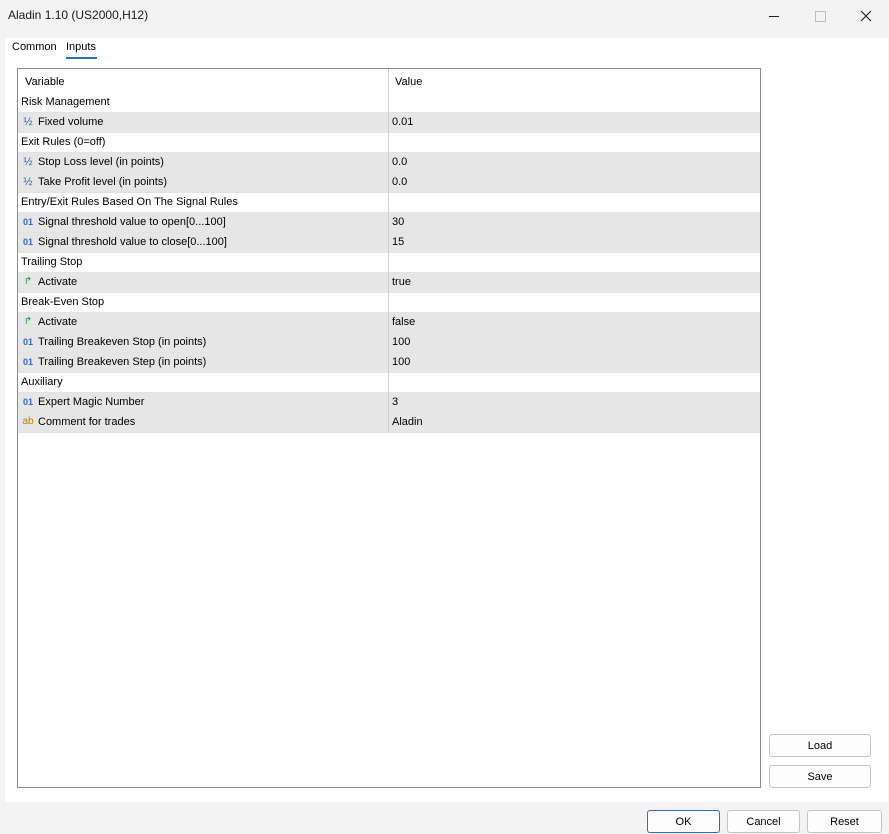 Image resolution: width=889 pixels, height=834 pixels. What do you see at coordinates (398, 222) in the screenshot?
I see `value-cell: 30` at bounding box center [398, 222].